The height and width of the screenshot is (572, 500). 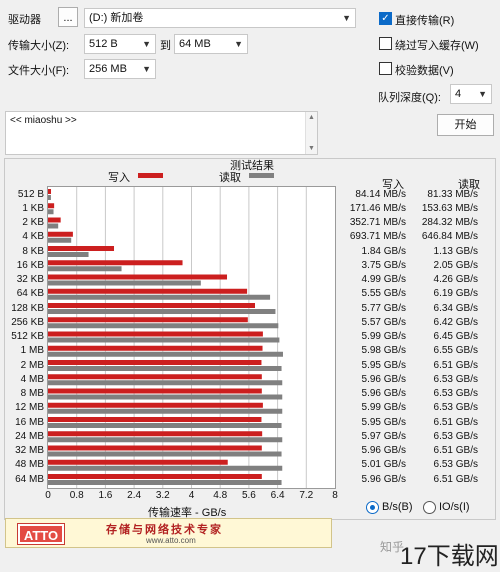 I want to click on description-textarea: << miaoshu >> ▲ ▼, so click(x=161, y=133).